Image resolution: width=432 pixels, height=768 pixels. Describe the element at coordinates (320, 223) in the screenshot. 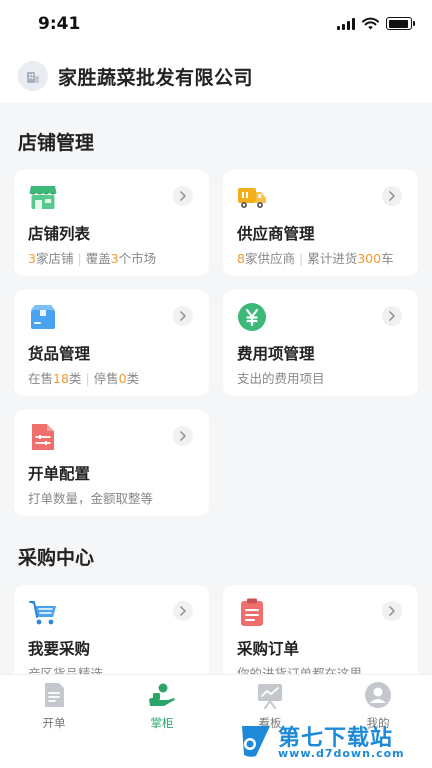

I see `card-supplier-management: 供应商管理 8家供应商 | 累计进货300车` at that location.